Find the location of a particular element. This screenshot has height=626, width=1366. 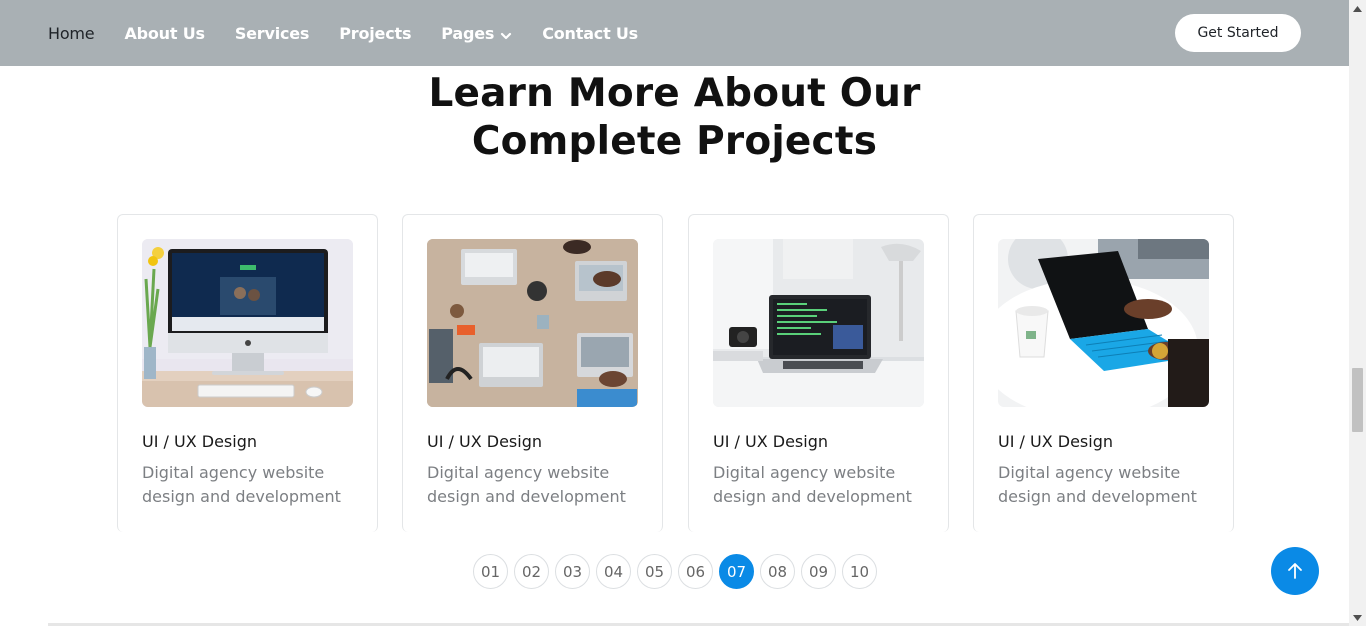

nav-projects: Projects is located at coordinates (375, 33).